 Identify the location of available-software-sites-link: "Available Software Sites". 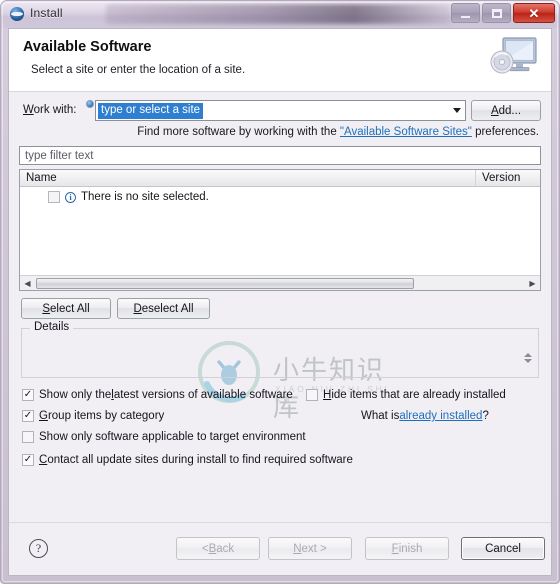
(406, 132).